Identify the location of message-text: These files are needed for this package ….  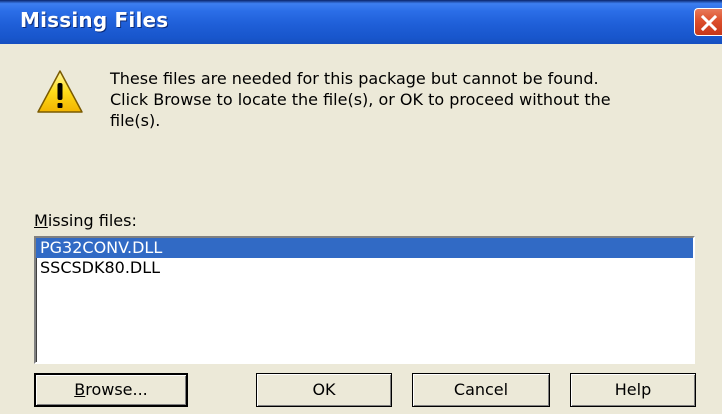
(410, 99).